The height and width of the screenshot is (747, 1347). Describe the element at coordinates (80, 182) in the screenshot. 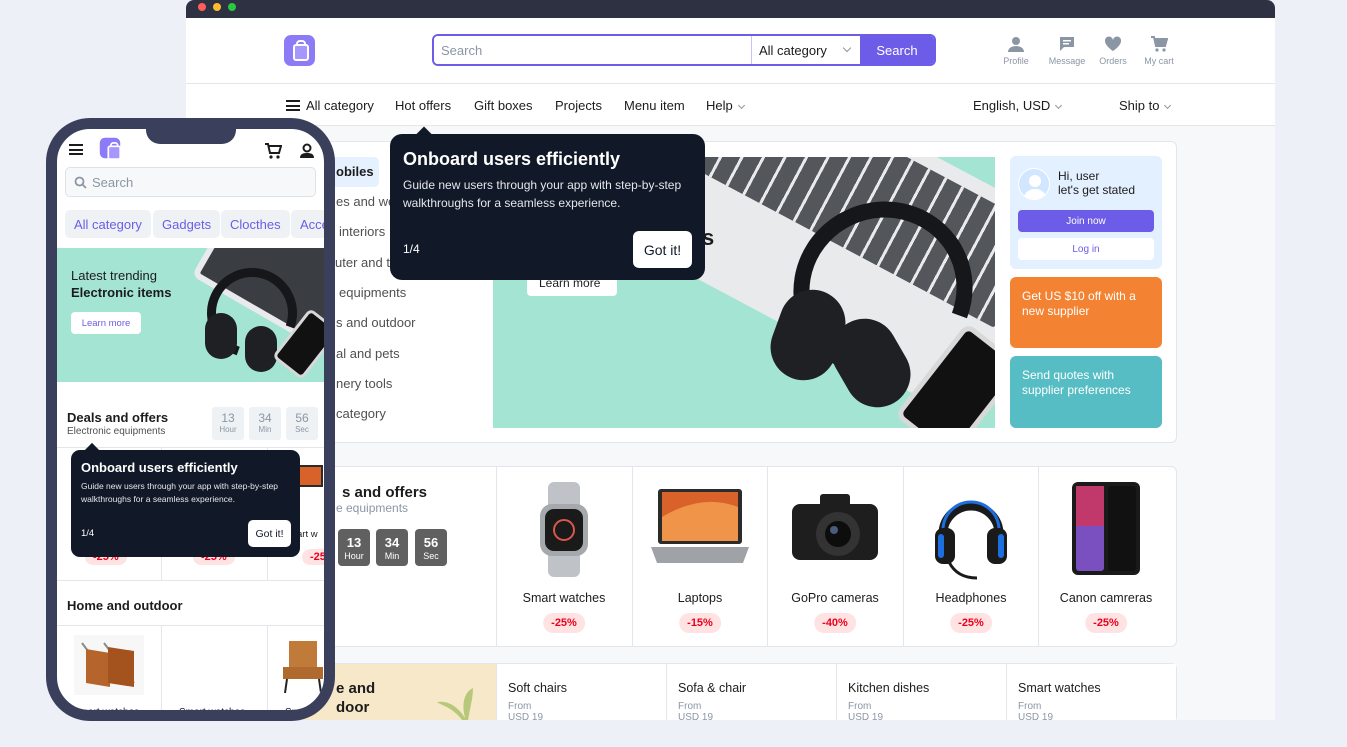

I see `search-icon` at that location.